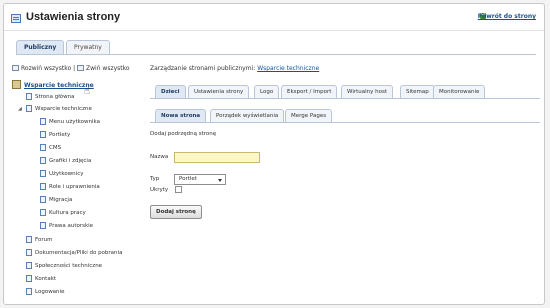 The height and width of the screenshot is (308, 550). I want to click on tab-display-order: Porządek wyświetlania, so click(247, 115).